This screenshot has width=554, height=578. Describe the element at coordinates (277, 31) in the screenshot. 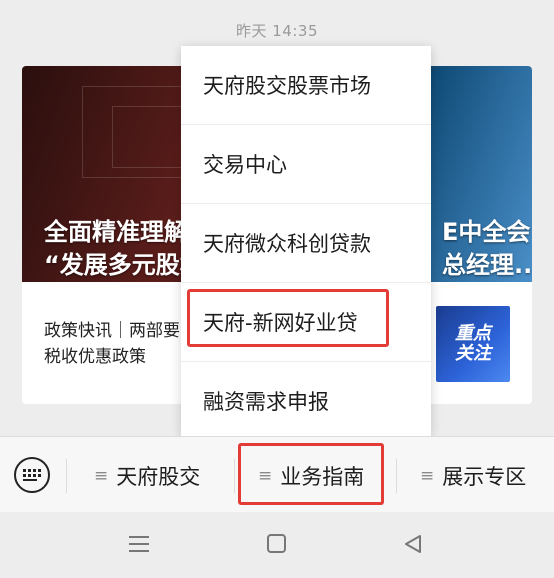

I see `message-timestamp: 昨天 14:35` at that location.